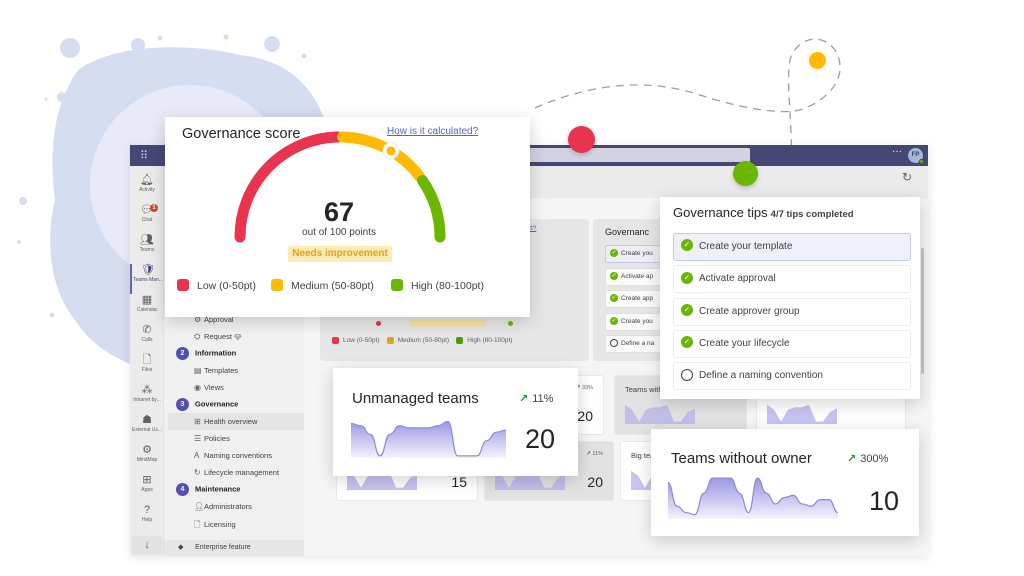 The width and height of the screenshot is (1024, 576). Describe the element at coordinates (206, 353) in the screenshot. I see `nav-section-information: 2 Information` at that location.